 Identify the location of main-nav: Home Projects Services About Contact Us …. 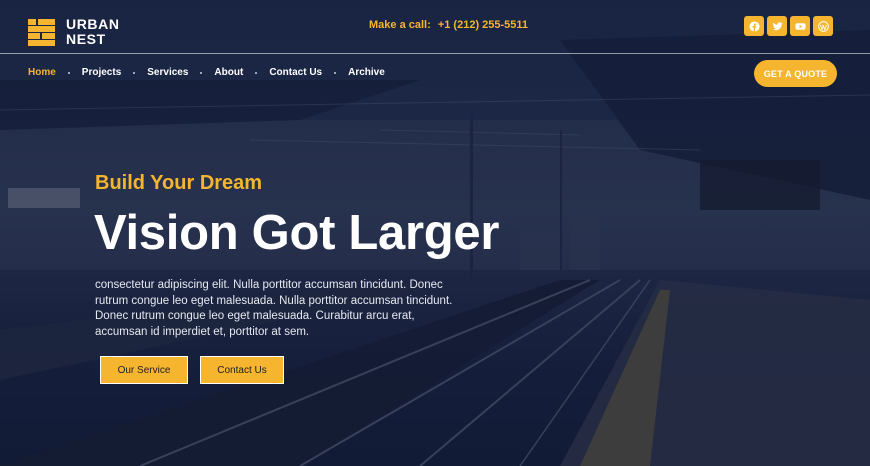
(206, 72).